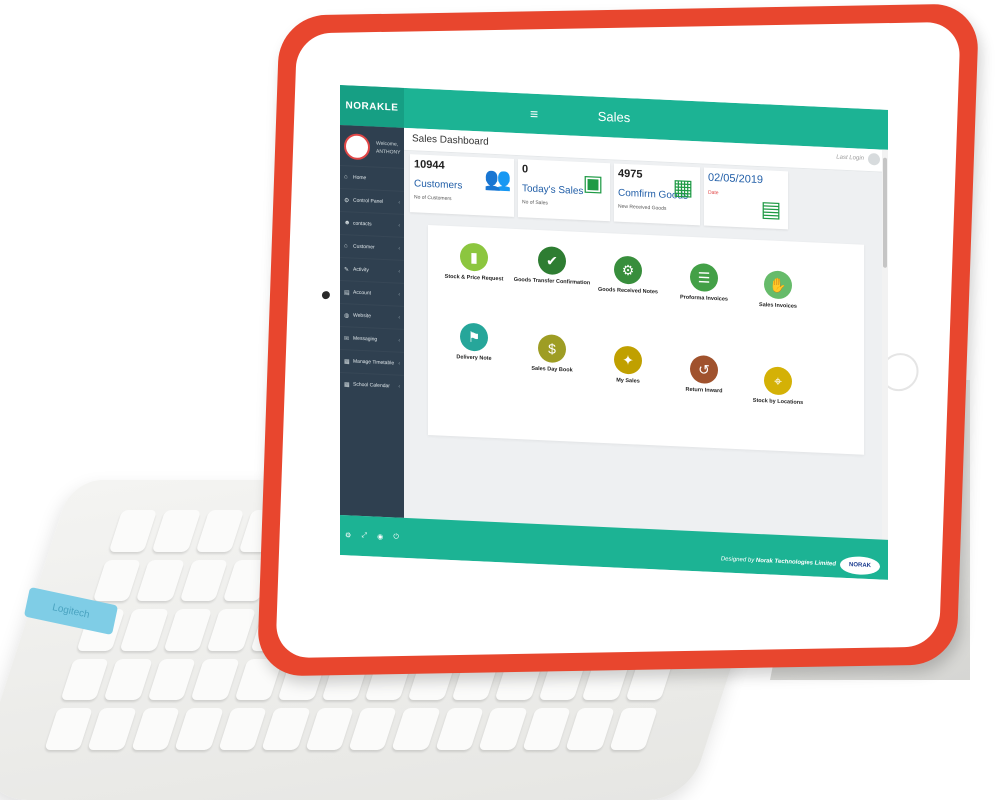 The height and width of the screenshot is (800, 1000). Describe the element at coordinates (372, 178) in the screenshot. I see `sidebar-item-home: ⌂ Home` at that location.